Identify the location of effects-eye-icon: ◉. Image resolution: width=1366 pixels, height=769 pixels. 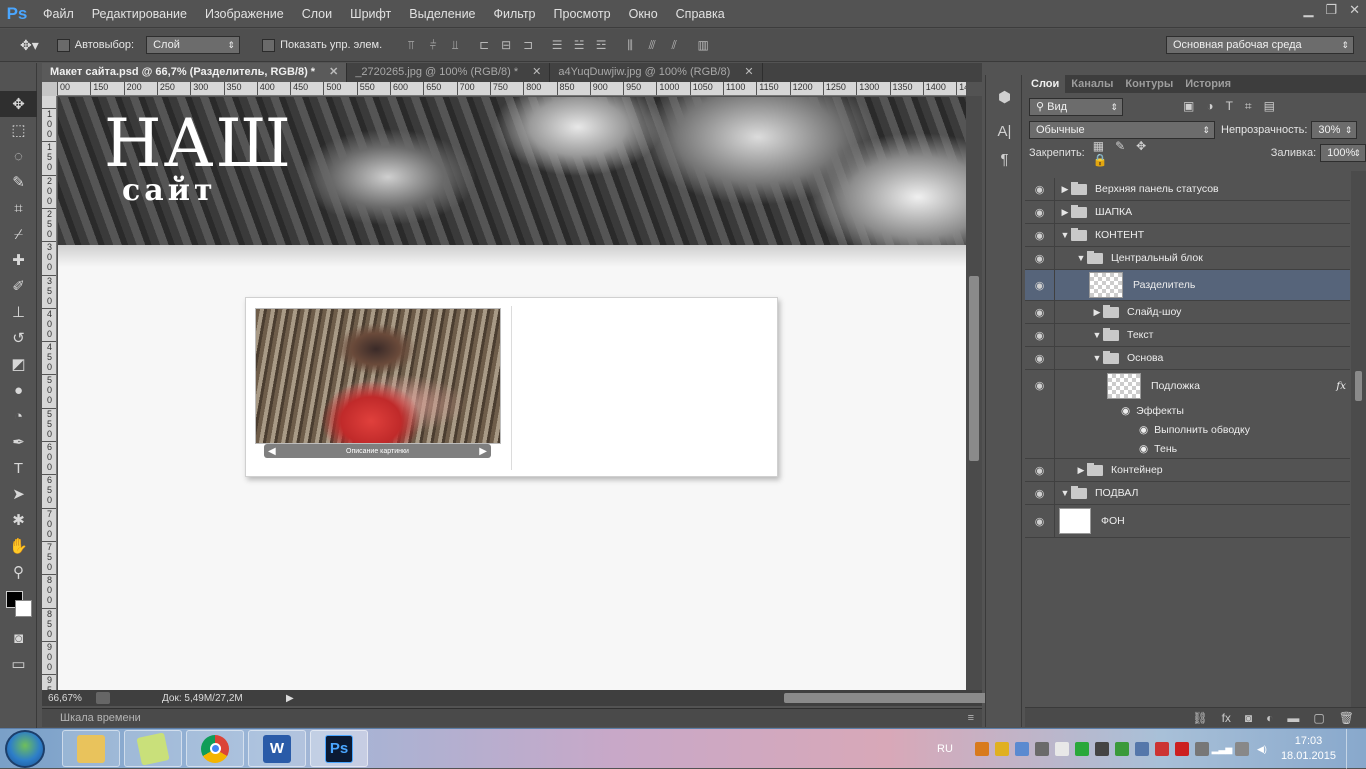
(1125, 411).